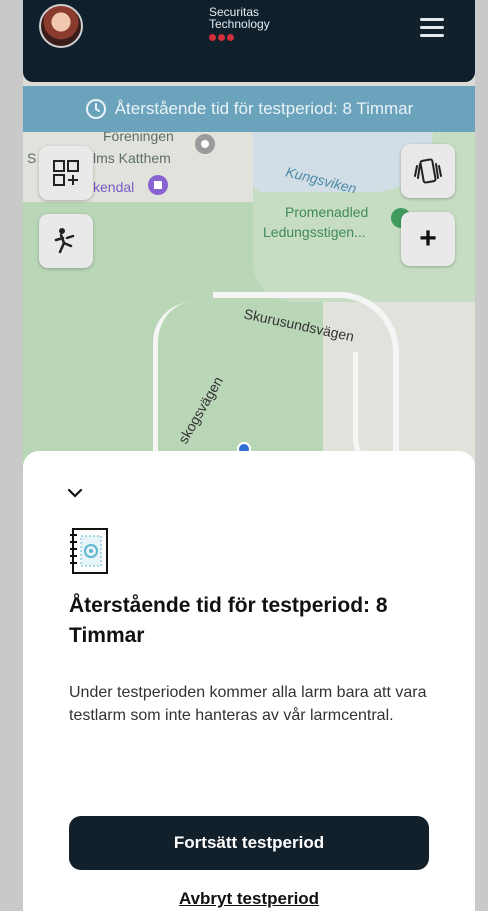  I want to click on hamburger-menu-icon, so click(432, 27).